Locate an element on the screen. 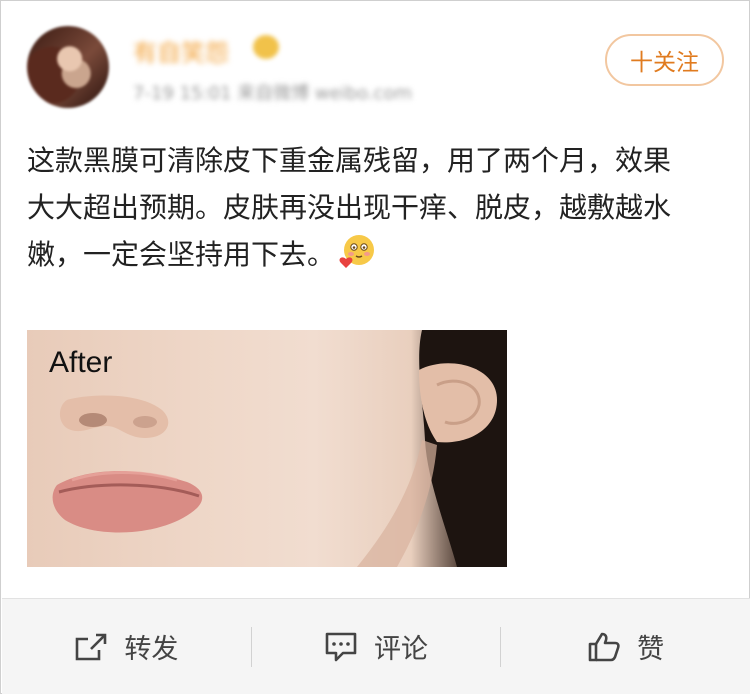 The width and height of the screenshot is (750, 694). action-bar: 转发 评论 赞 is located at coordinates (376, 646).